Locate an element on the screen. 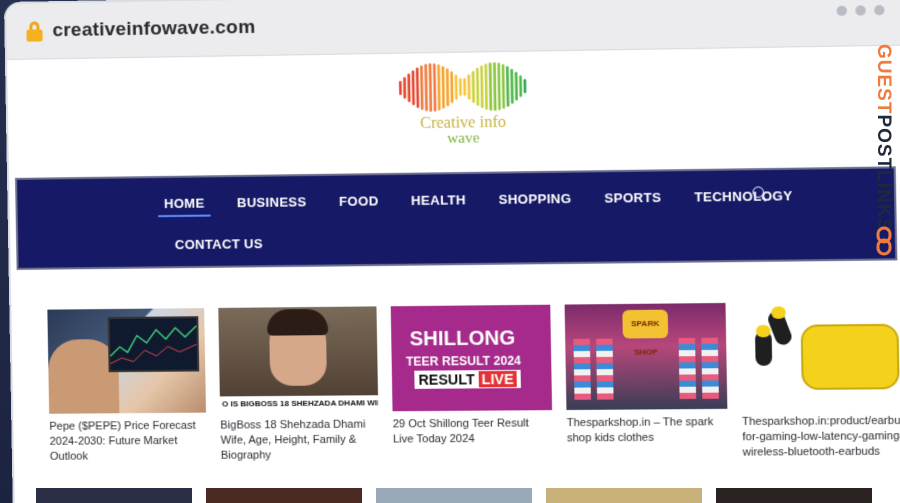 The image size is (900, 503). thumb-heading: SHILLONG is located at coordinates (462, 339).